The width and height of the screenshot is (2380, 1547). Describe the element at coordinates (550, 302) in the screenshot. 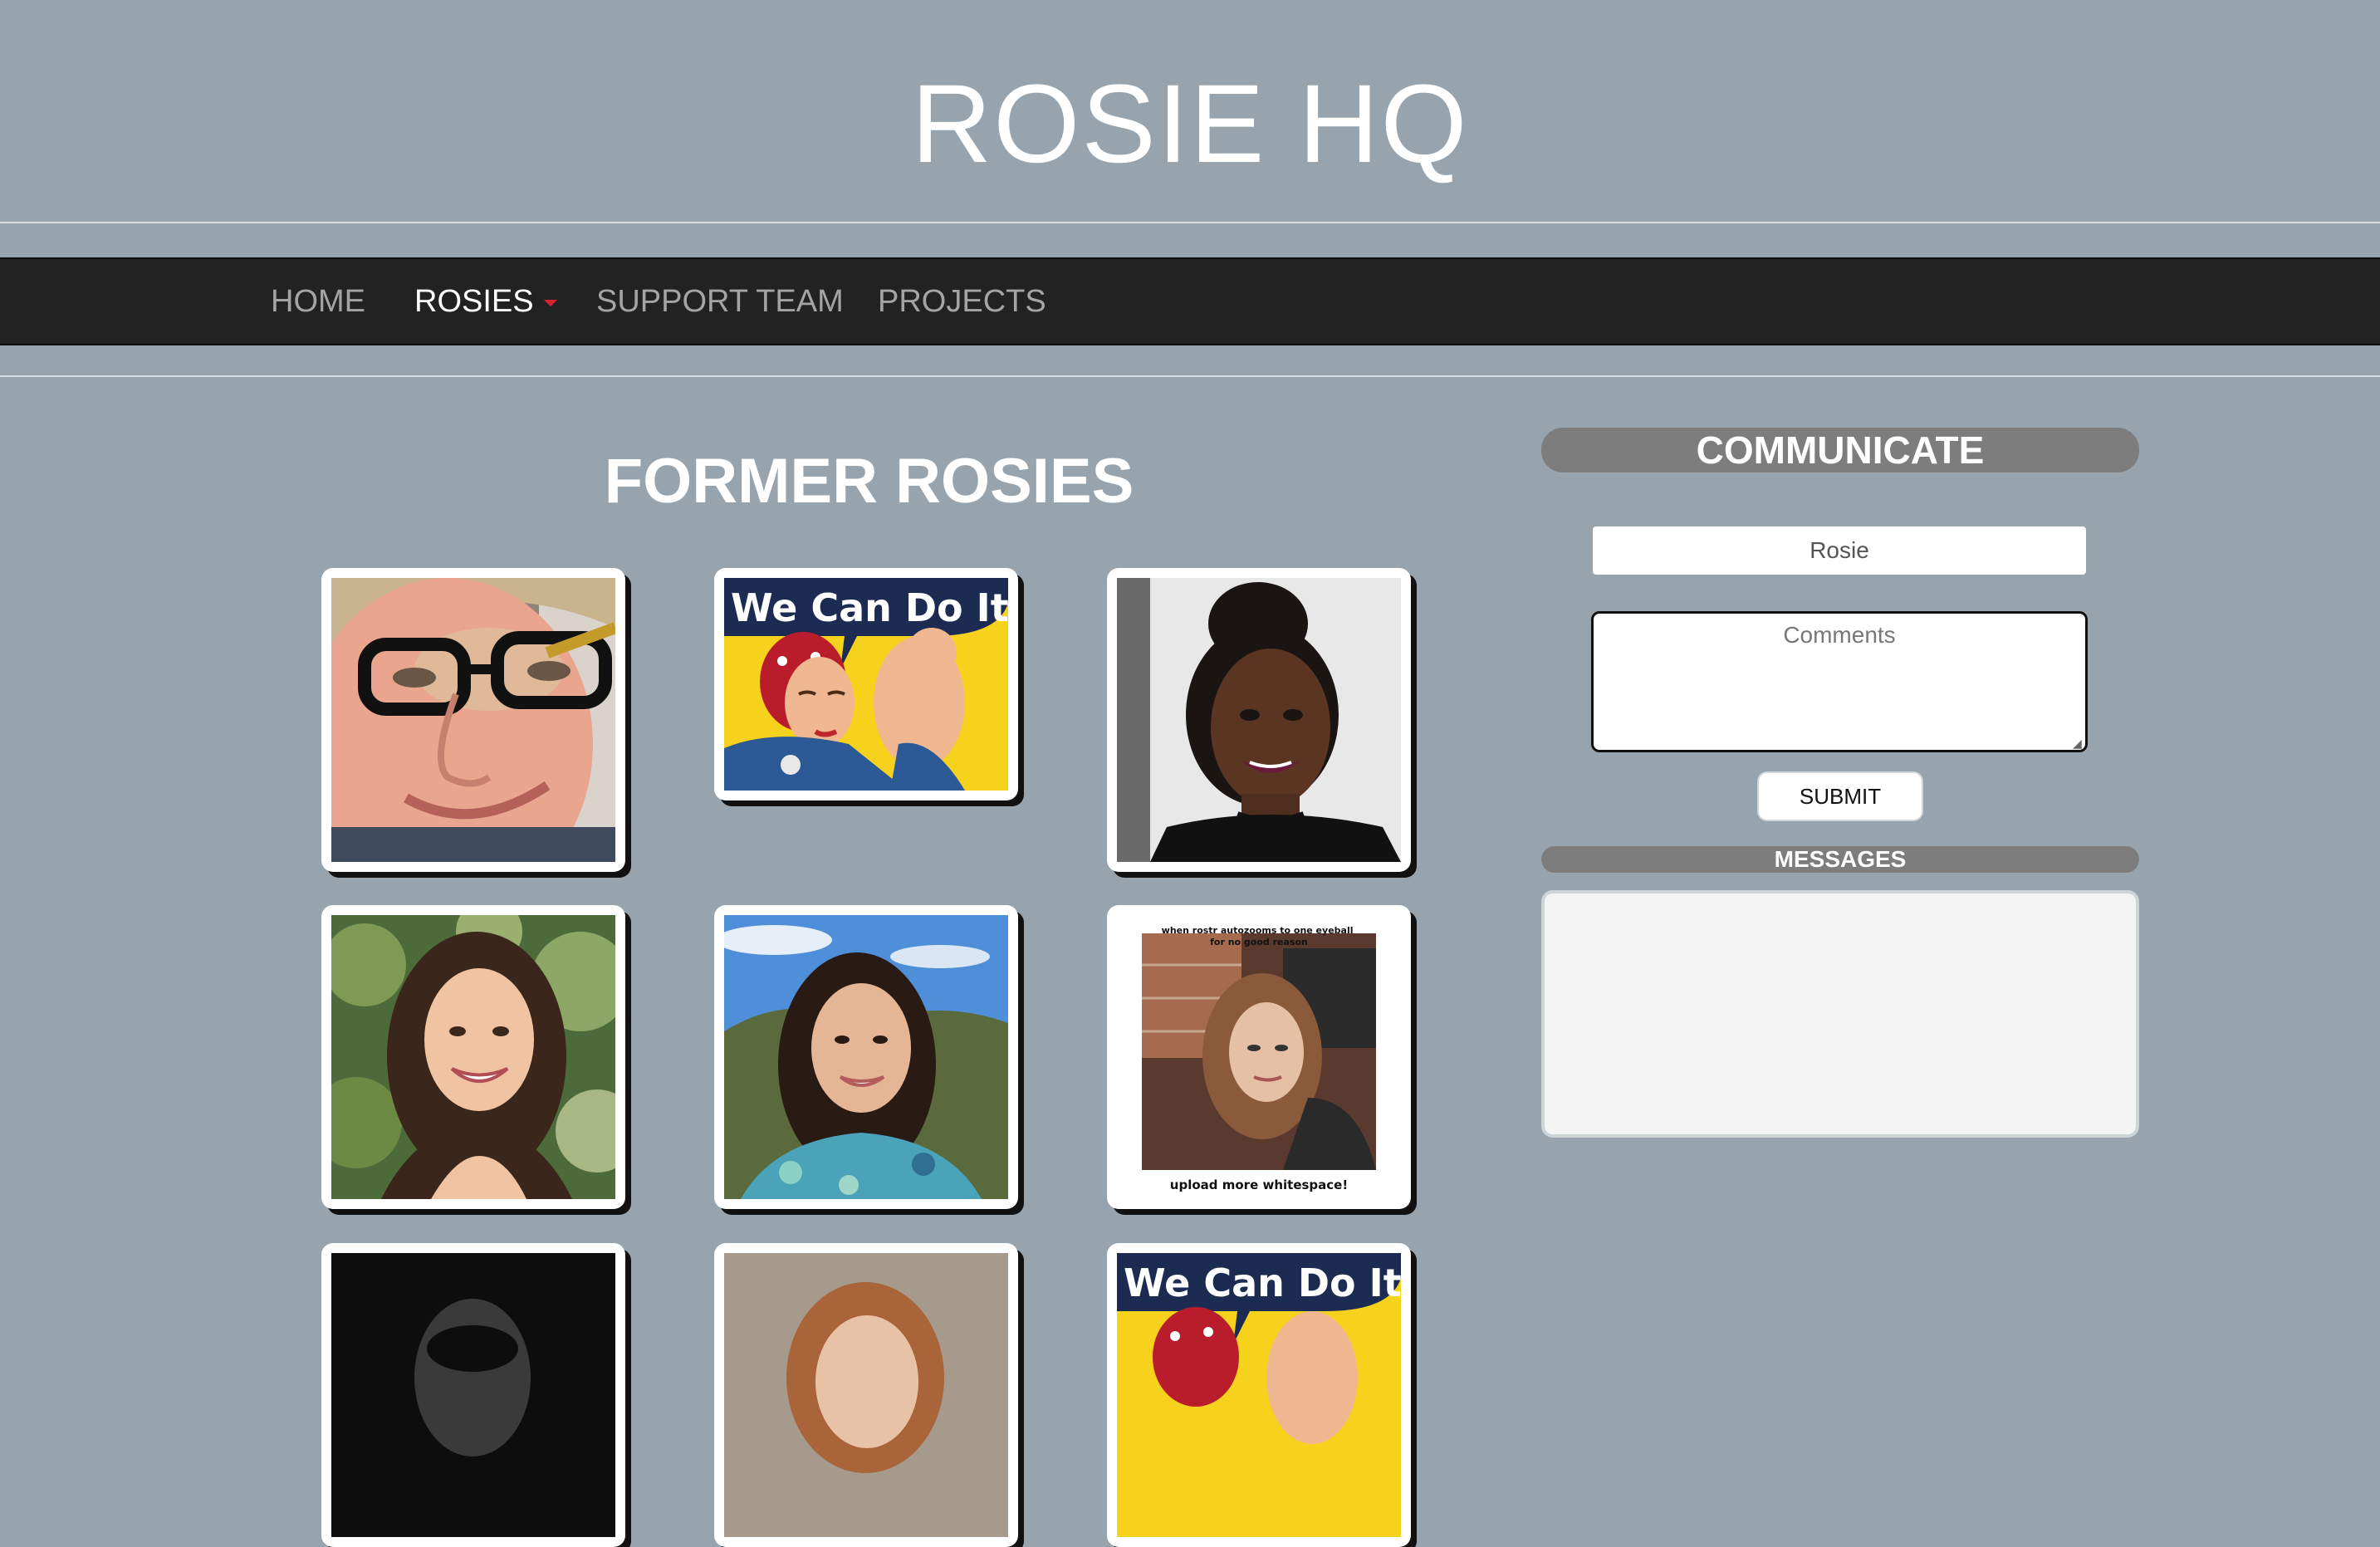

I see `caret-down-icon` at that location.